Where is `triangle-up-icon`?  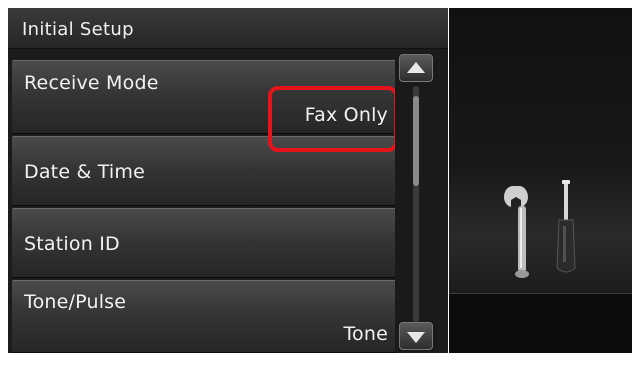 triangle-up-icon is located at coordinates (416, 67).